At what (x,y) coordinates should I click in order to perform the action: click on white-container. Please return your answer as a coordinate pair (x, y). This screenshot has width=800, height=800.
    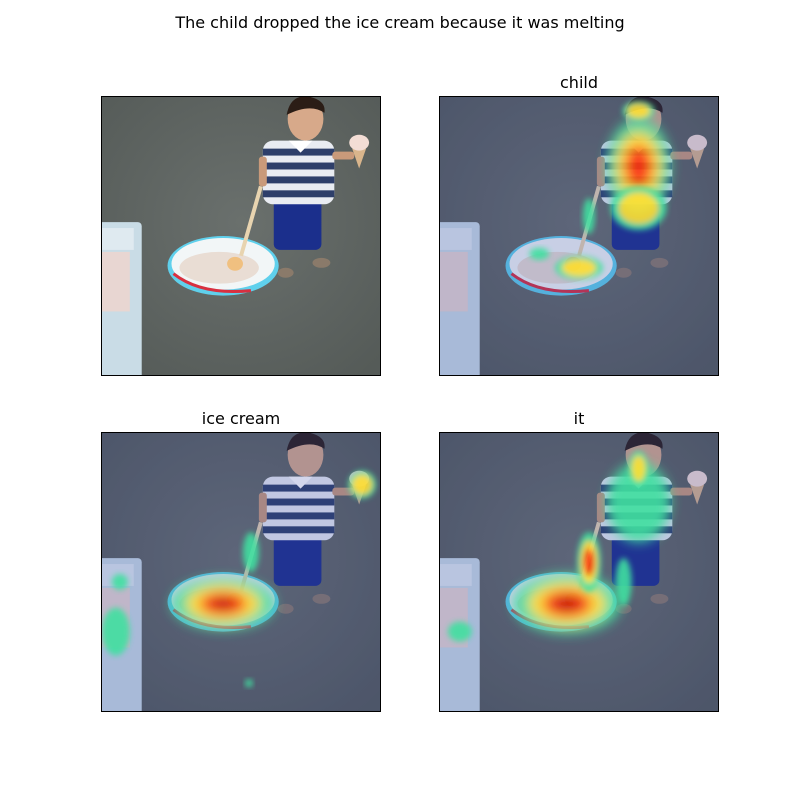
    Looking at the image, I should click on (122, 298).